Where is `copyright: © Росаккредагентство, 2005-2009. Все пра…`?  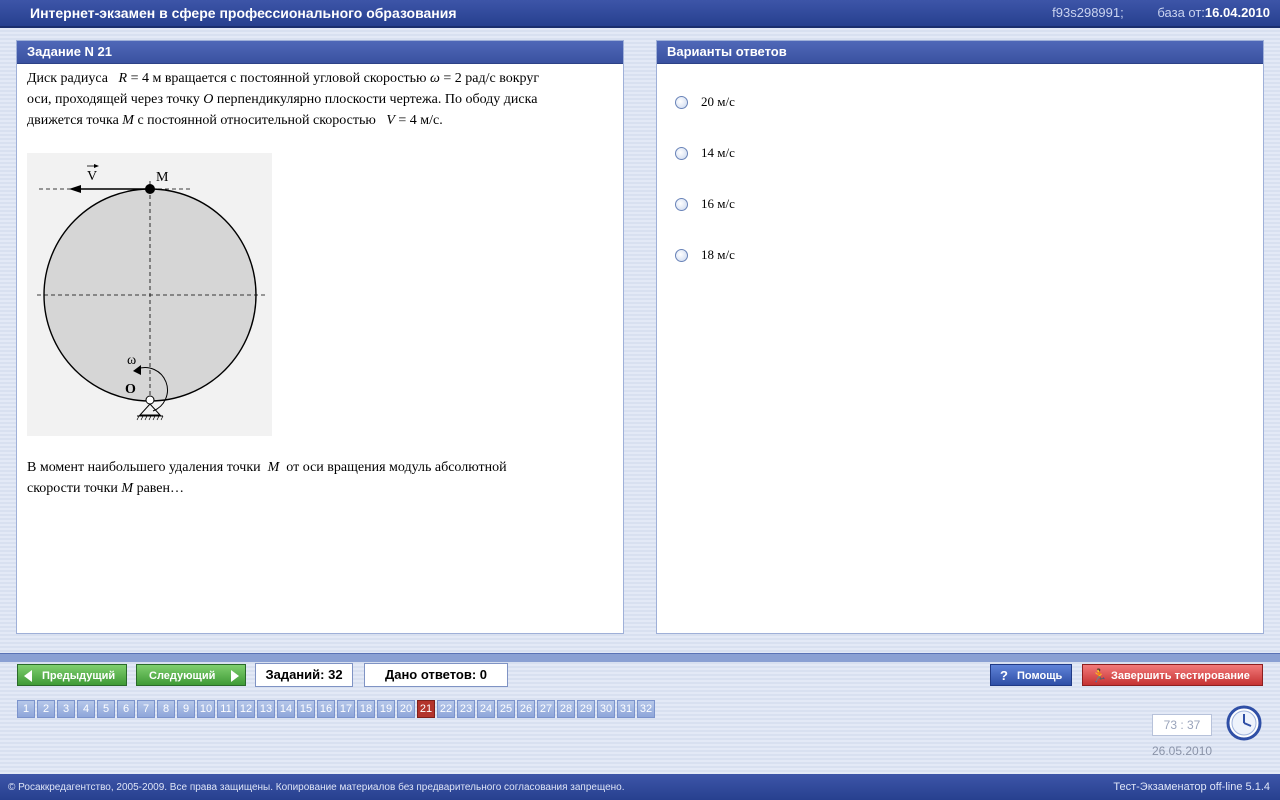
copyright: © Росаккредагентство, 2005-2009. Все пра… is located at coordinates (316, 787).